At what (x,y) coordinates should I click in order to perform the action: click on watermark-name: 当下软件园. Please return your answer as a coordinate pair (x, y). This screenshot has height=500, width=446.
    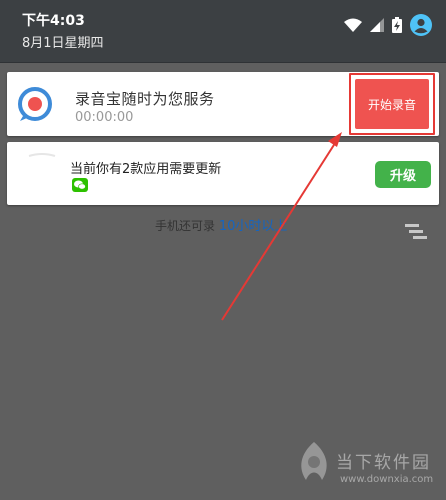
    Looking at the image, I should click on (383, 463).